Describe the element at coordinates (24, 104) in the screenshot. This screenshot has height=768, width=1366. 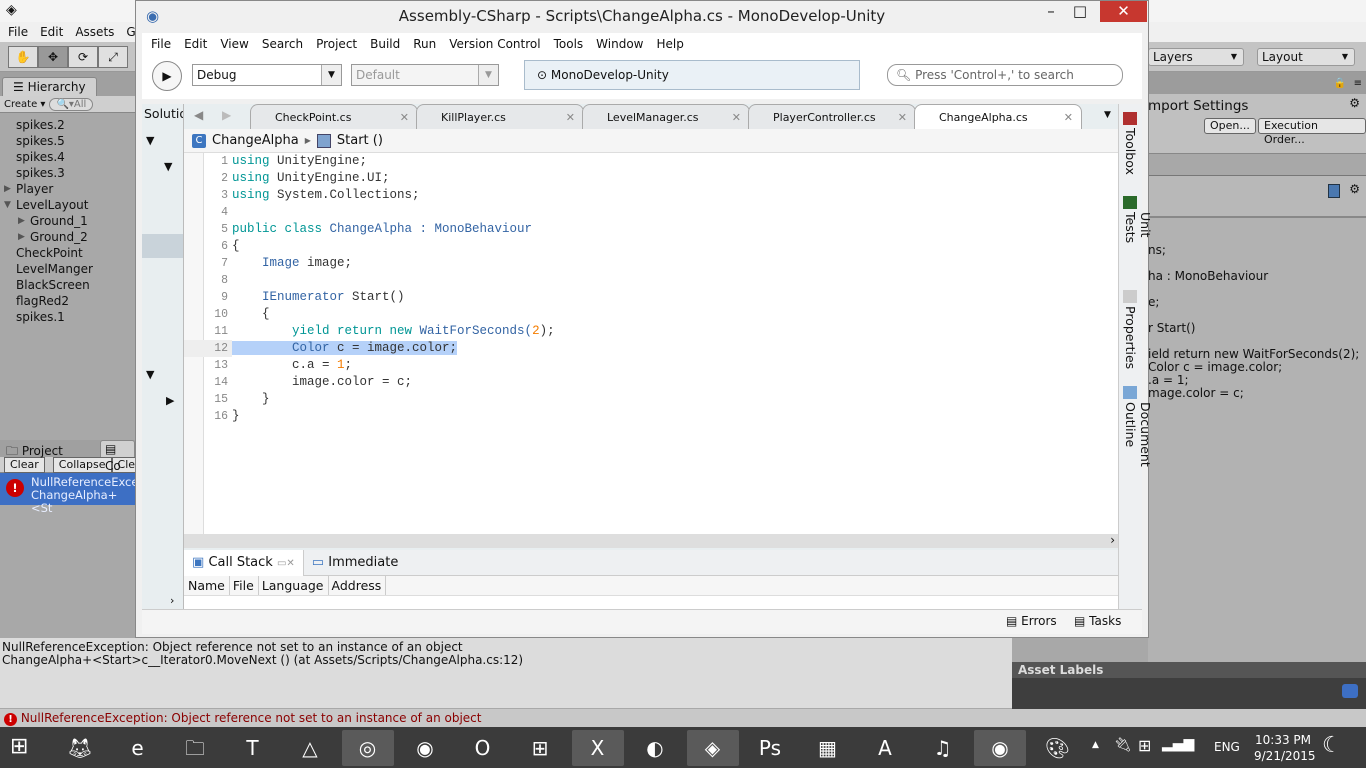
I see `create-dropdown: Create ▾` at that location.